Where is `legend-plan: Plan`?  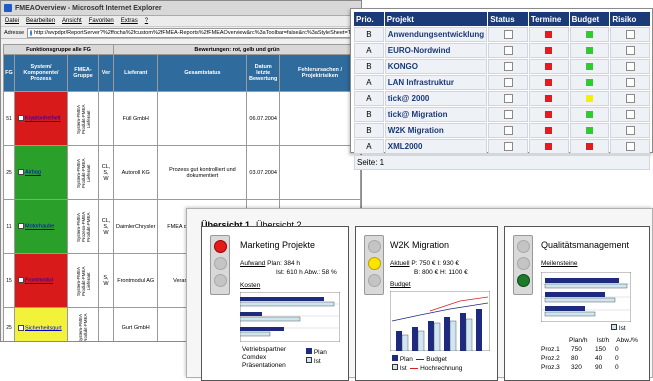
legend-plan: Plan is located at coordinates (320, 352).